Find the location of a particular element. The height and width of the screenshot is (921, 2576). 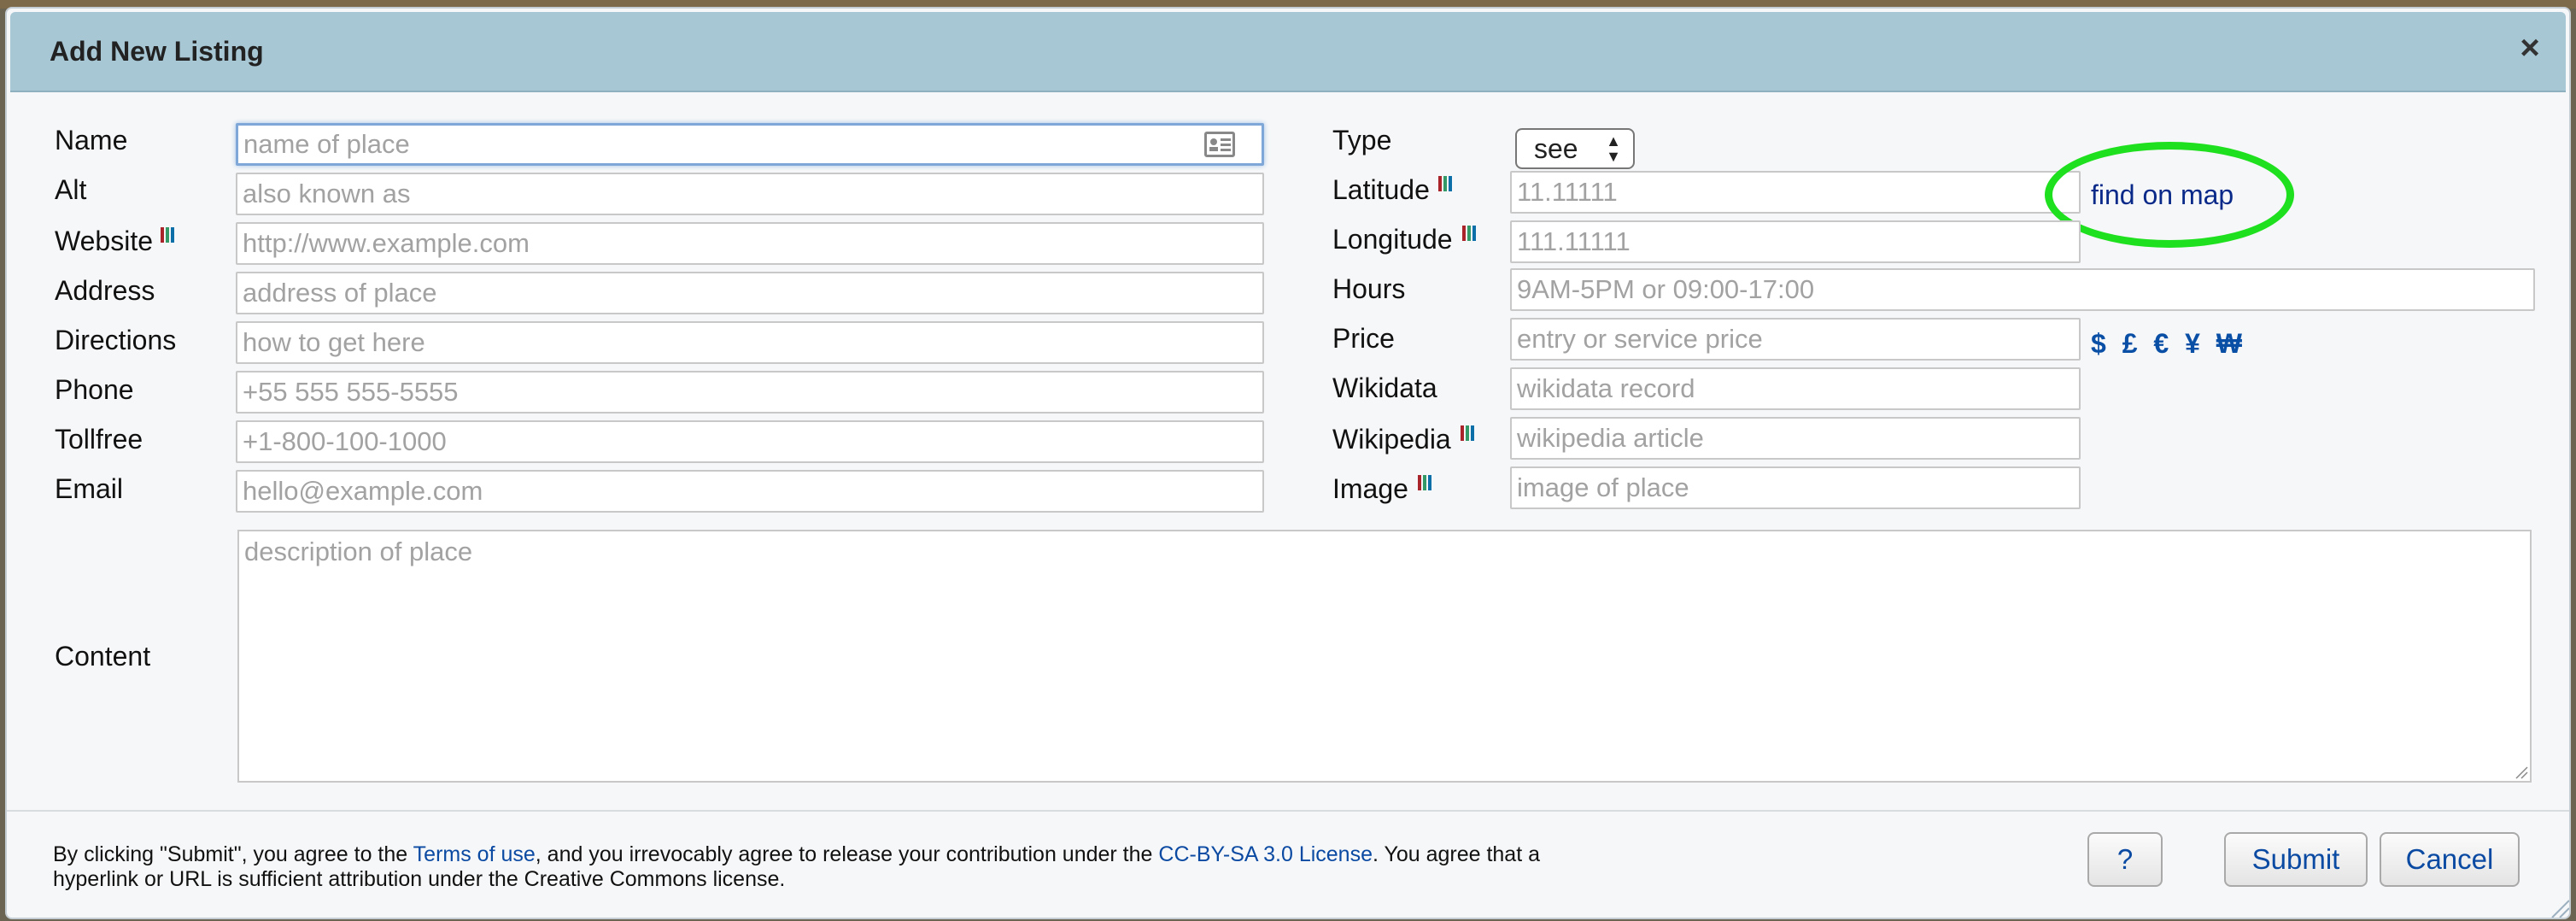

resize-grip-icon is located at coordinates (2521, 772).